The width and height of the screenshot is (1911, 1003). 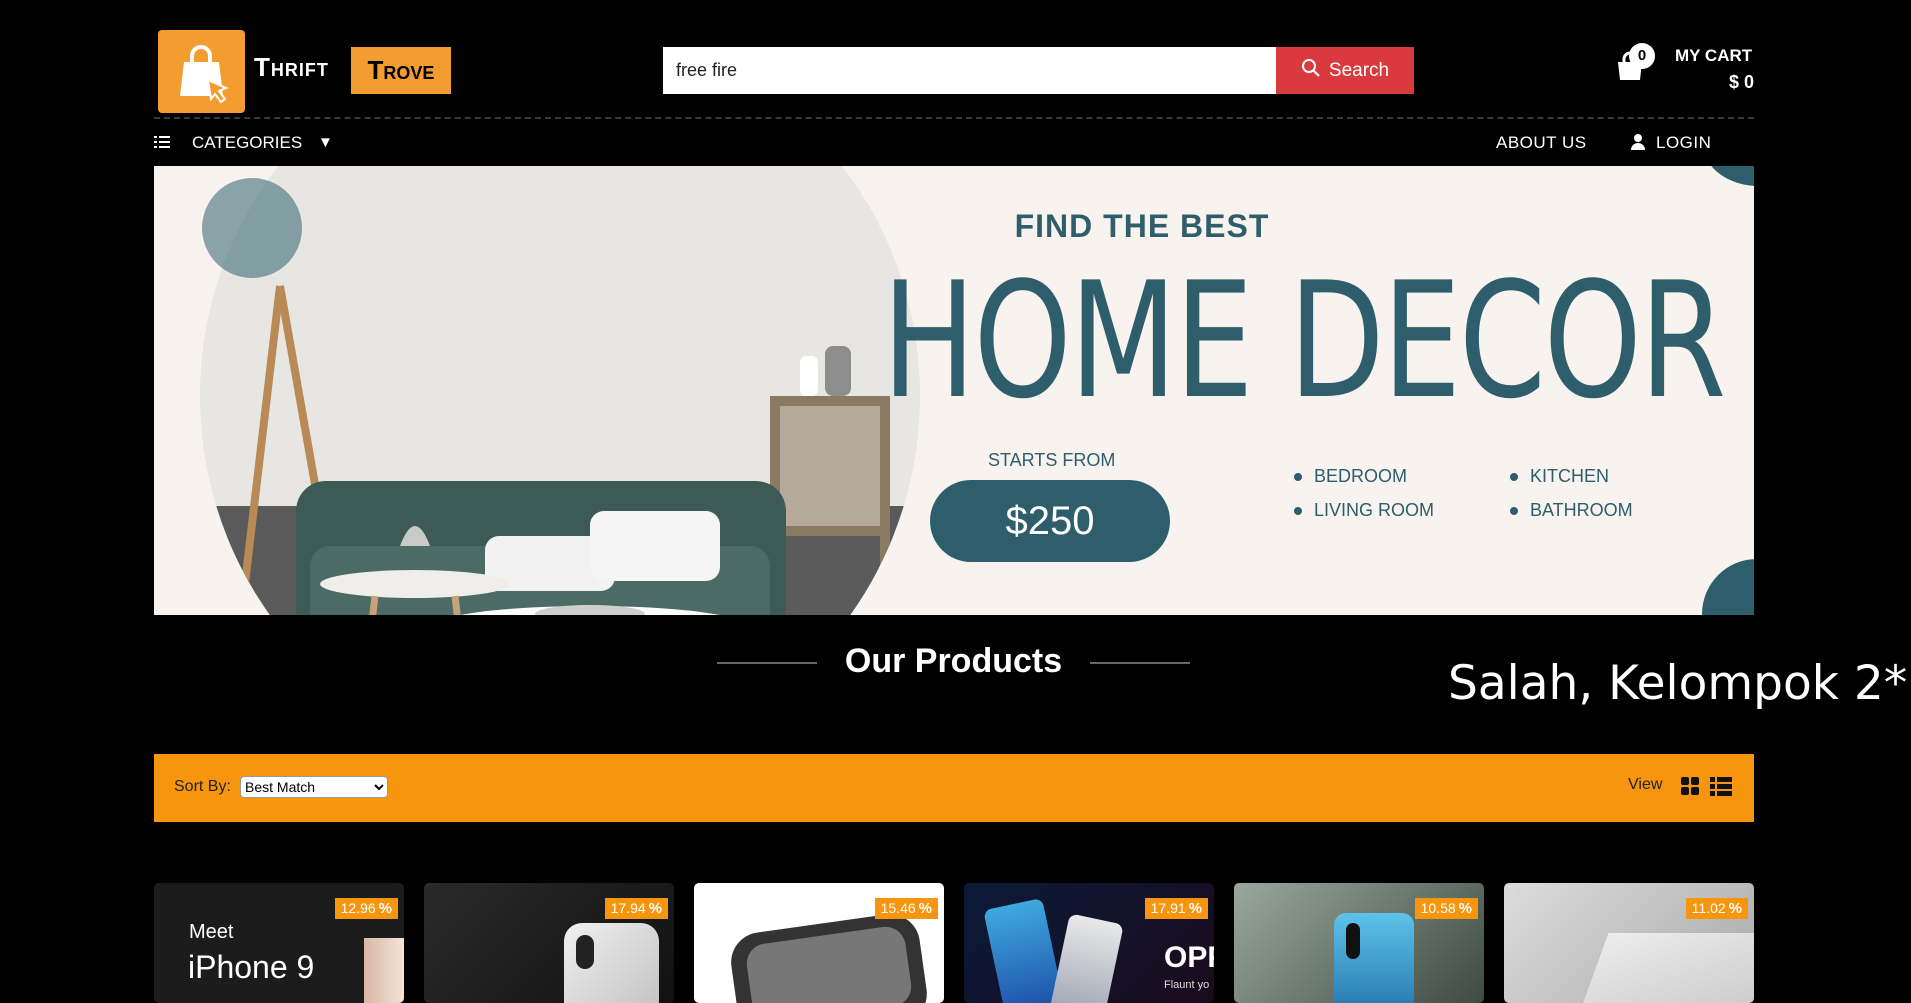 What do you see at coordinates (279, 943) in the screenshot?
I see `product-card: Meet iPhone 9 12.96%` at bounding box center [279, 943].